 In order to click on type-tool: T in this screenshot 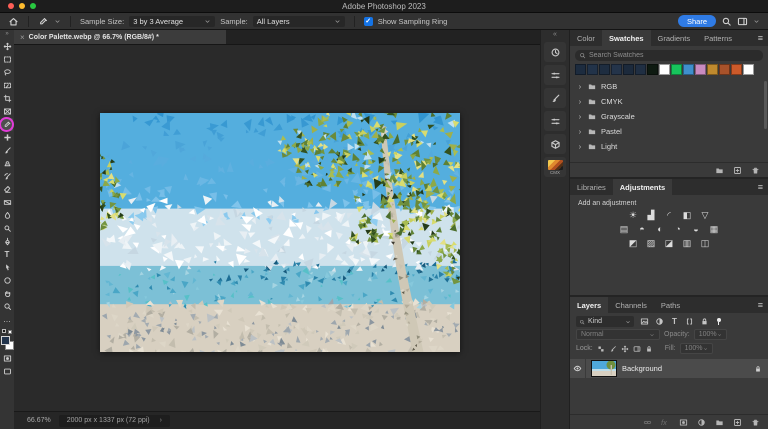, I will do `click(7, 254)`.